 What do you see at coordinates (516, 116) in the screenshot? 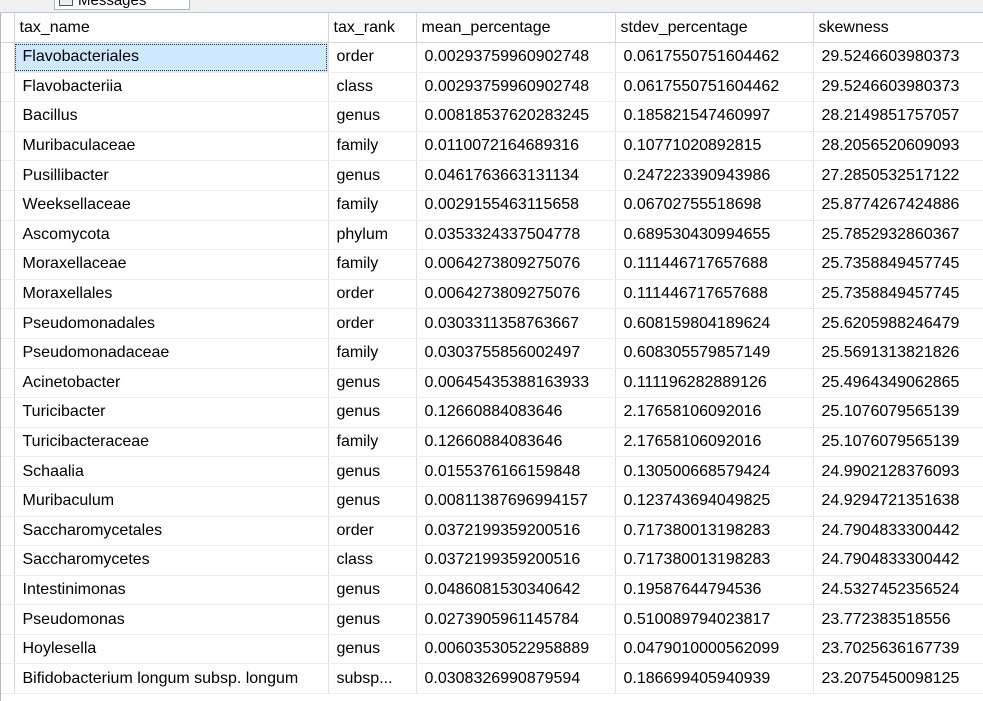
I see `cell-mean-percentage: 0.00818537620283245` at bounding box center [516, 116].